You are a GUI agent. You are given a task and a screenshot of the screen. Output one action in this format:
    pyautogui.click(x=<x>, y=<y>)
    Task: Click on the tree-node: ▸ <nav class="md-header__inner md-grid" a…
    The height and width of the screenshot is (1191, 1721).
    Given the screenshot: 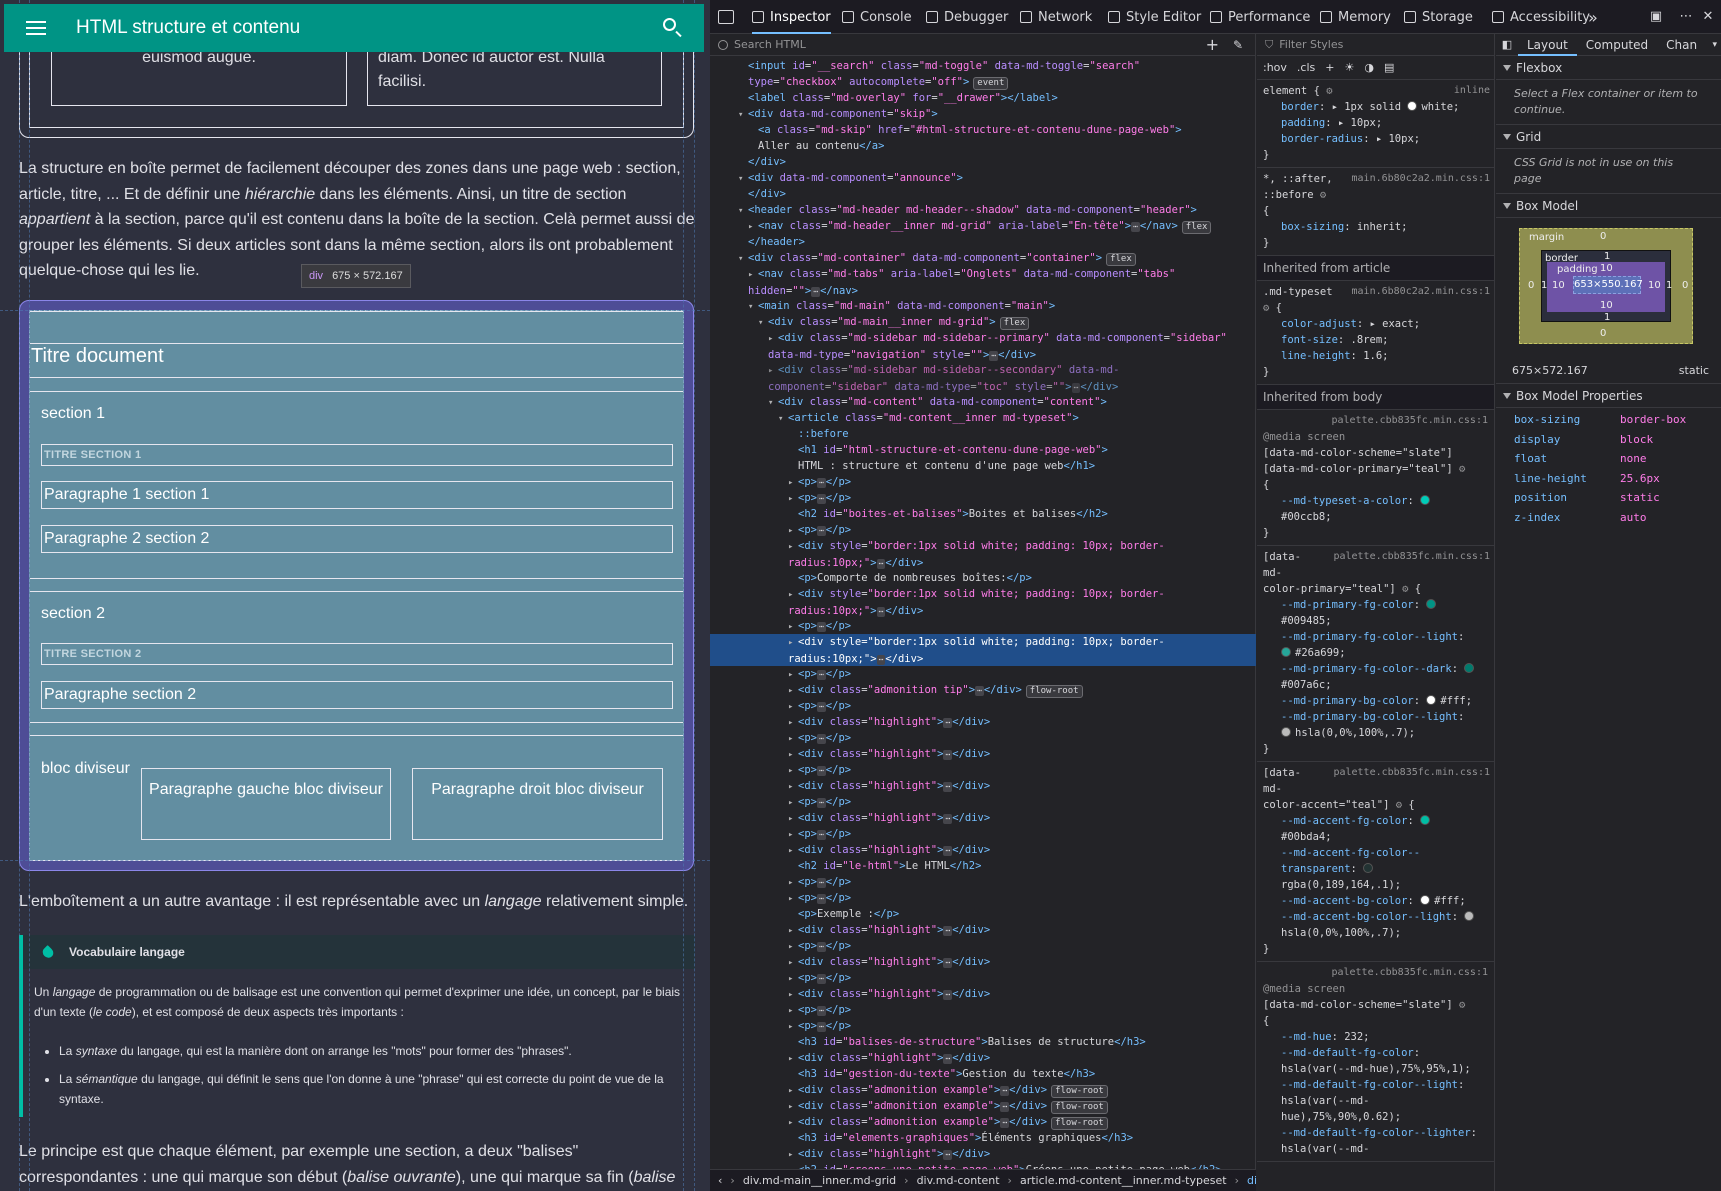 What is the action you would take?
    pyautogui.click(x=983, y=226)
    